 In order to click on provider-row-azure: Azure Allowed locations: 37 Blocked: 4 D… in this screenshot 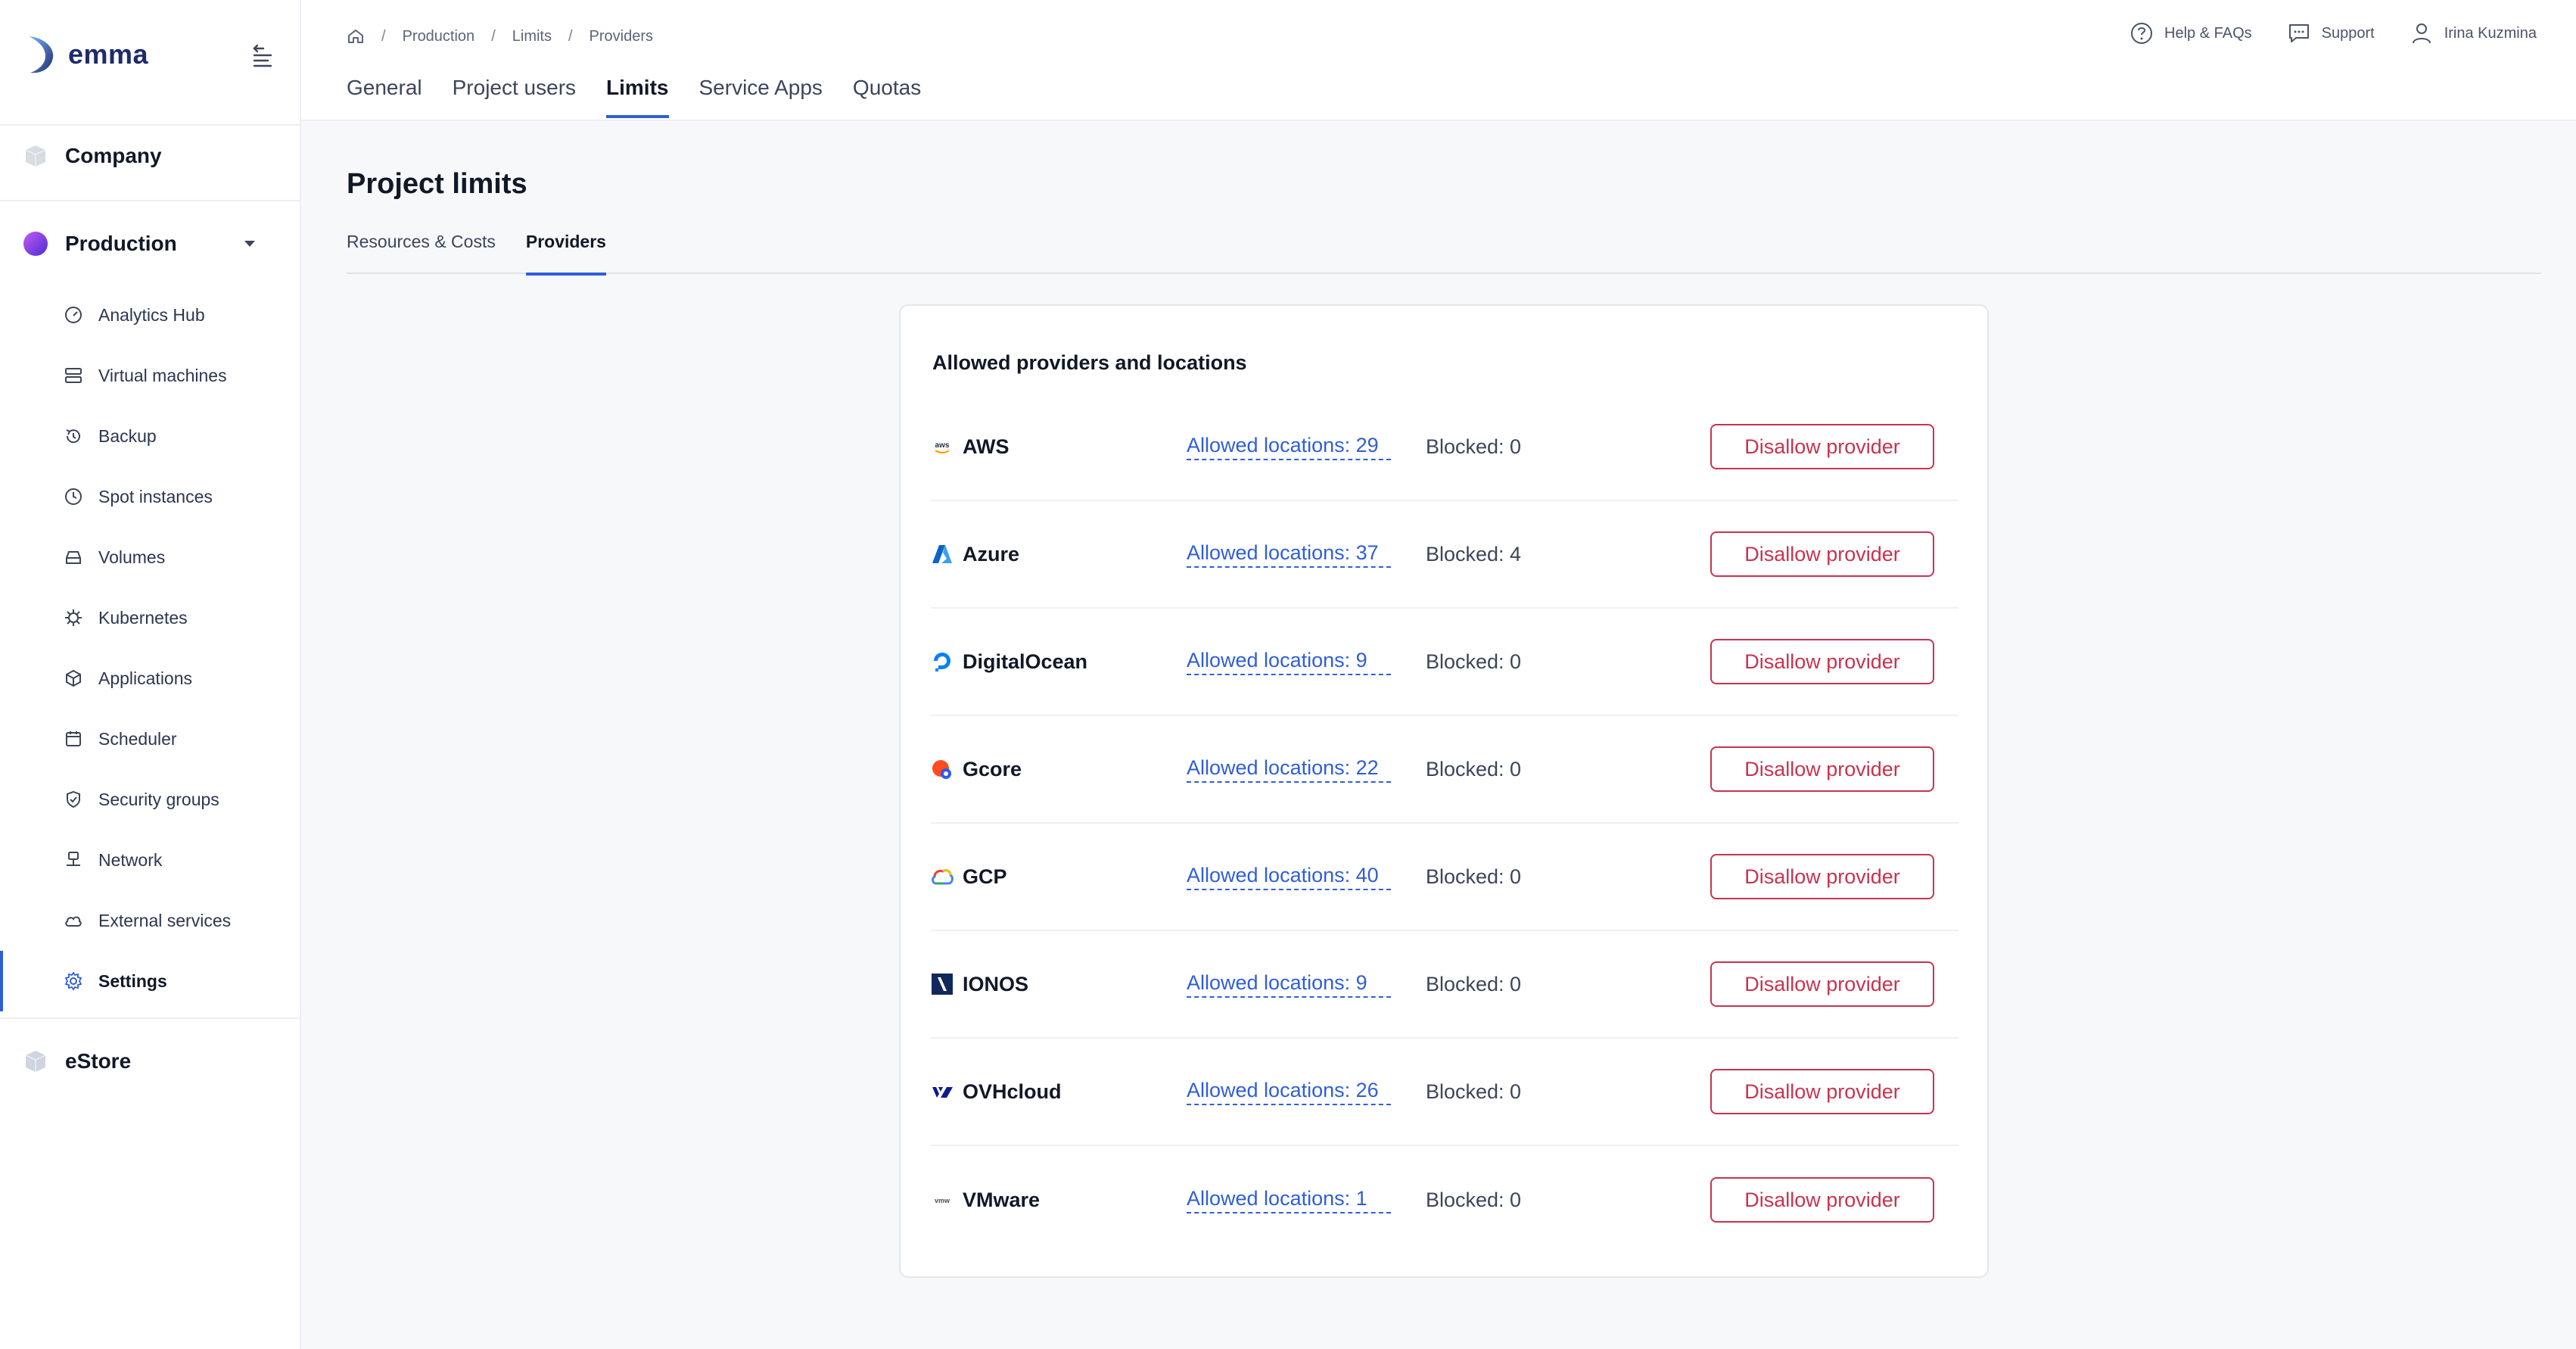, I will do `click(1444, 555)`.